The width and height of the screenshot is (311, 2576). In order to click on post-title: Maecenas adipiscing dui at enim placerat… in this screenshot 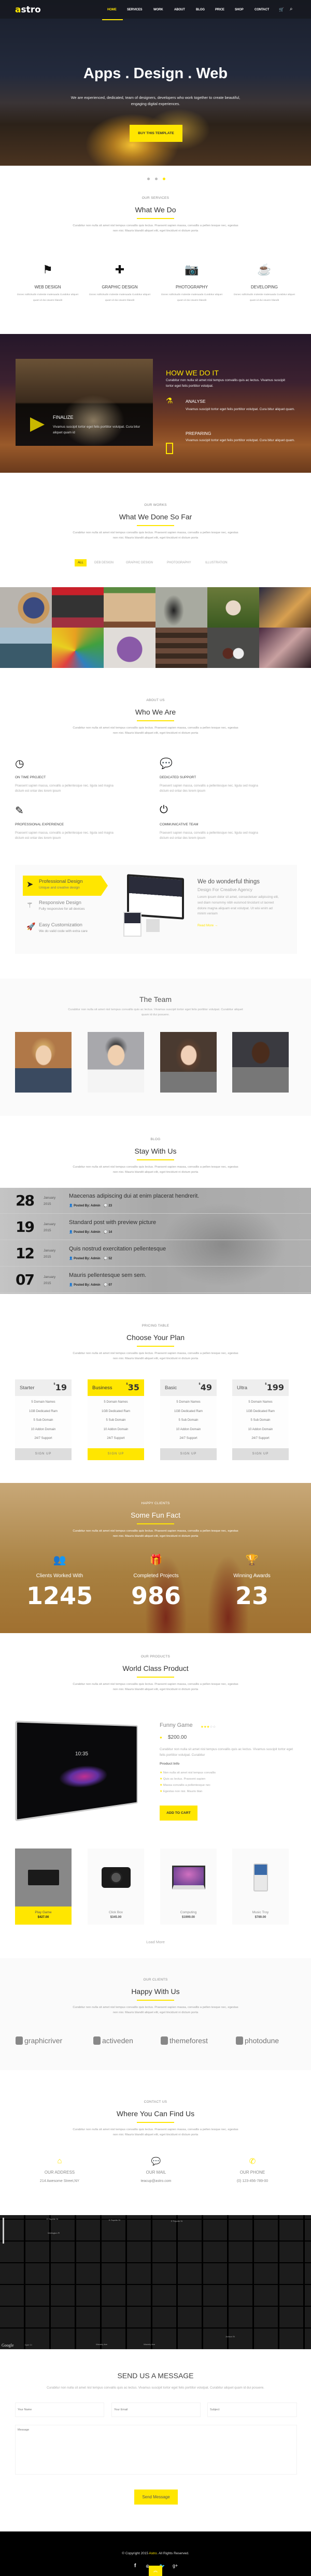, I will do `click(134, 1196)`.